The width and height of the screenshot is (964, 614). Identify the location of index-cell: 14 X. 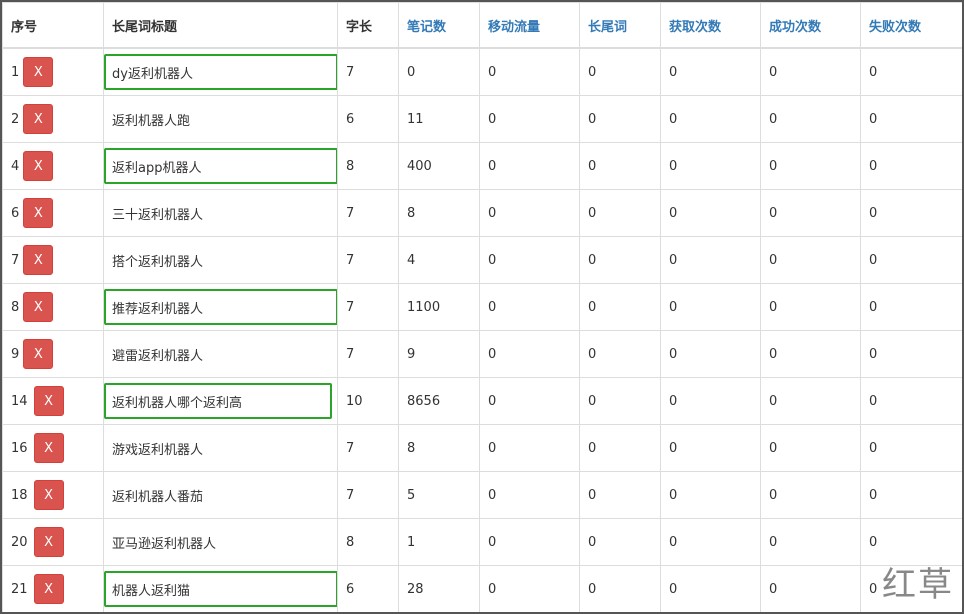
(53, 401).